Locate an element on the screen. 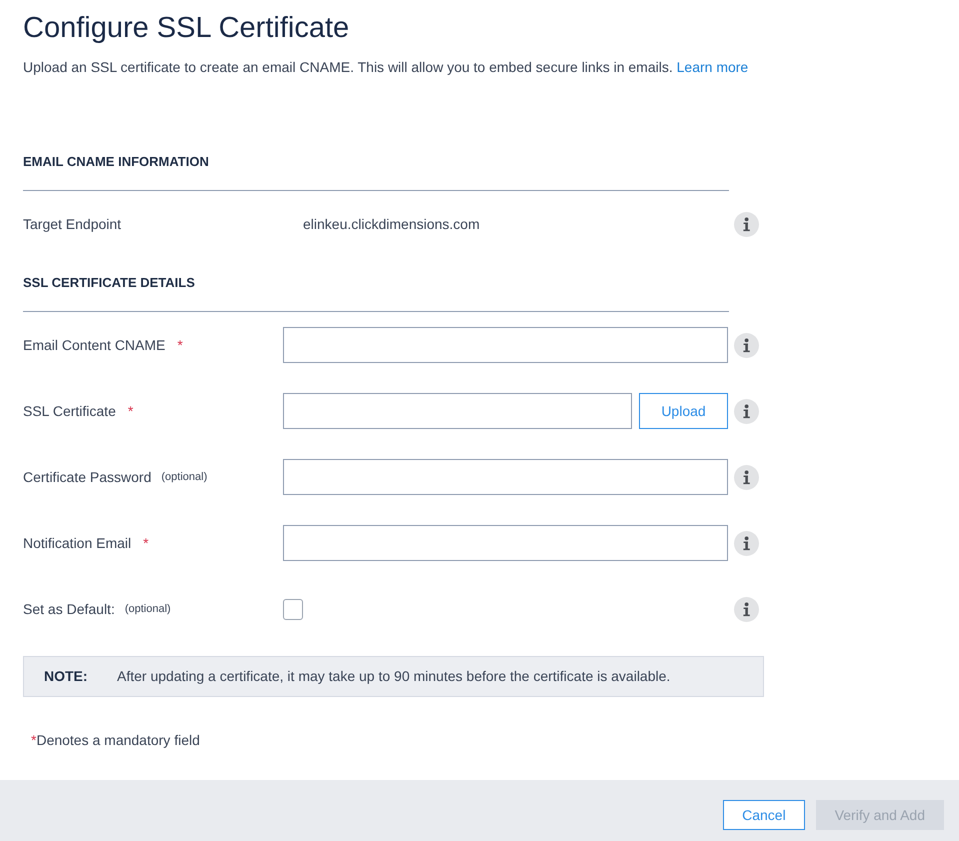  learn-more-link: Learn more is located at coordinates (712, 67).